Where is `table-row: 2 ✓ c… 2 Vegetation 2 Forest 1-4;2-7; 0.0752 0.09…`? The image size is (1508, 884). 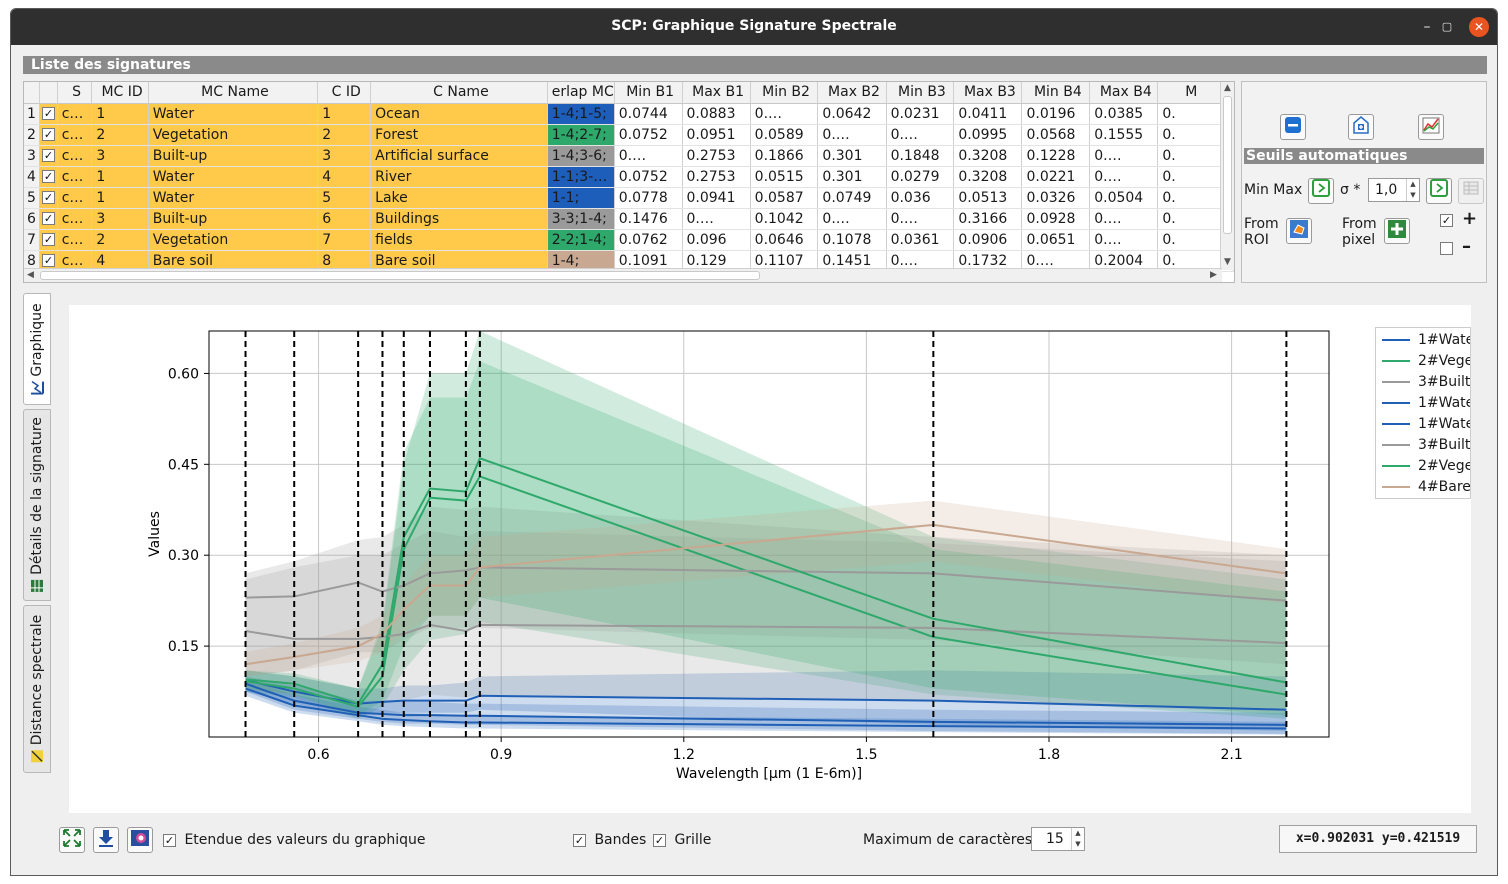
table-row: 2 ✓ c… 2 Vegetation 2 Forest 1-4;2-7; 0.0752 0.09… is located at coordinates (629, 135).